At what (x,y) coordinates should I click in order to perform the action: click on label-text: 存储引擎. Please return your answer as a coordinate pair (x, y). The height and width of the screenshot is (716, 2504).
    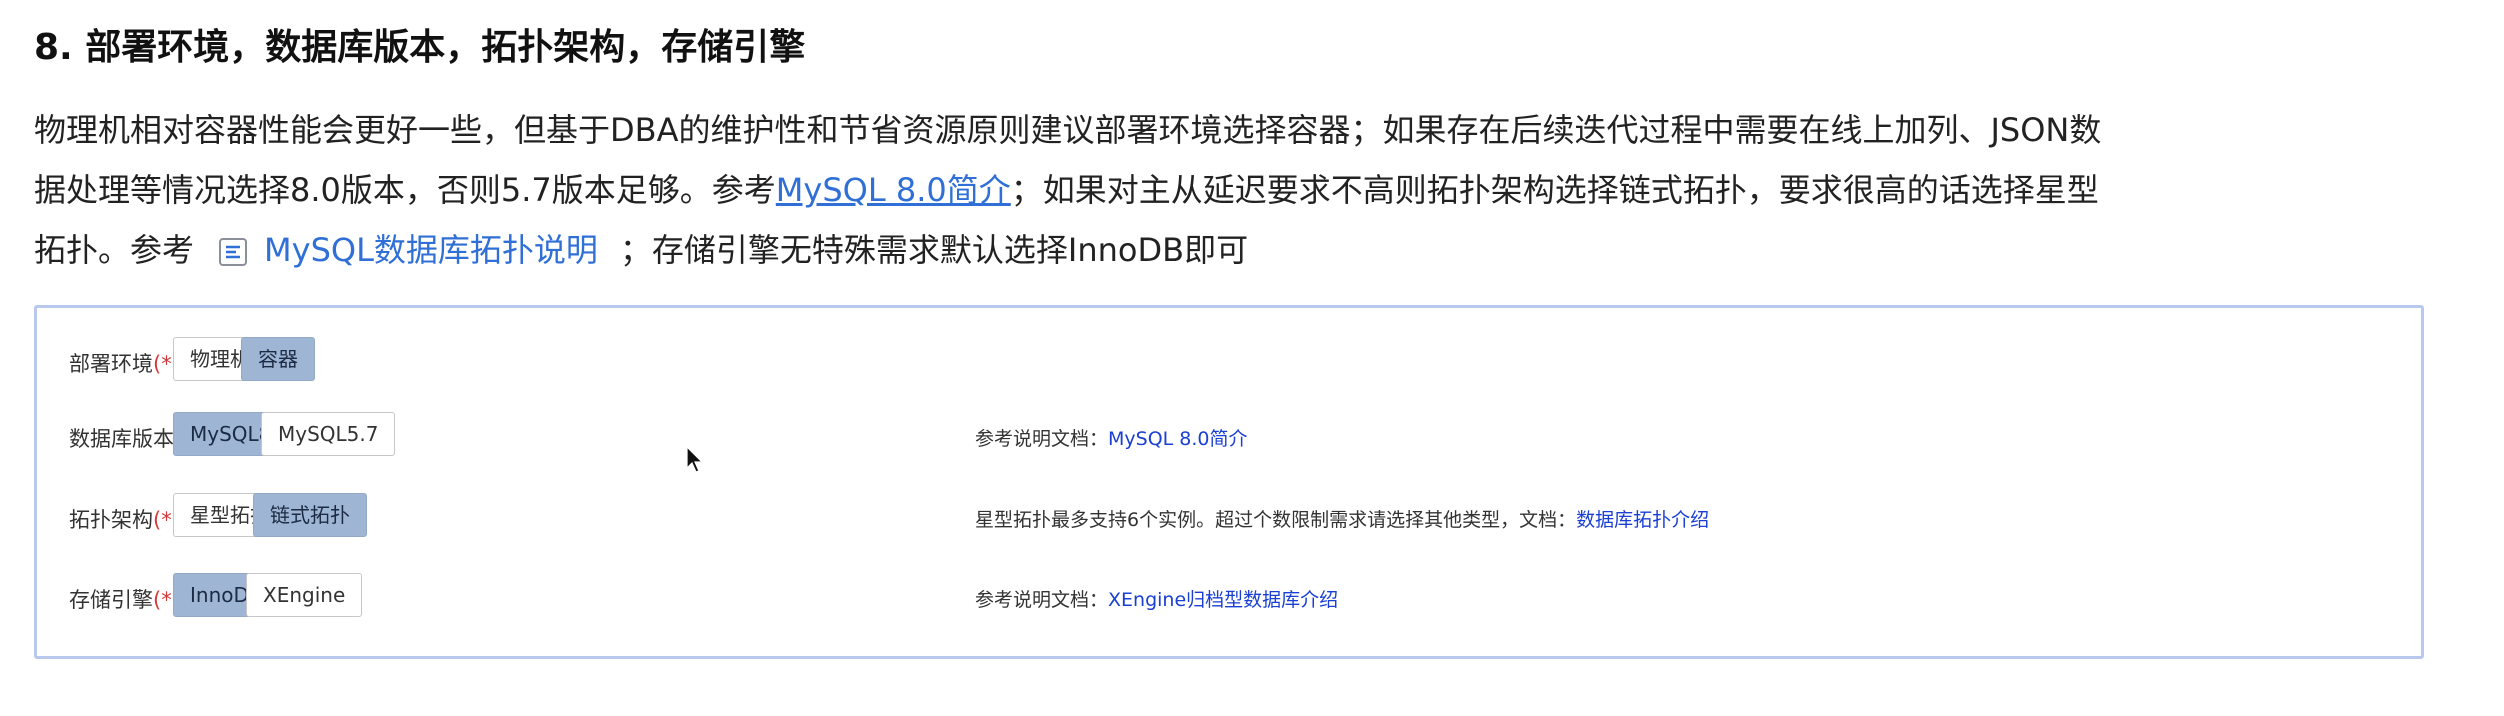
    Looking at the image, I should click on (111, 600).